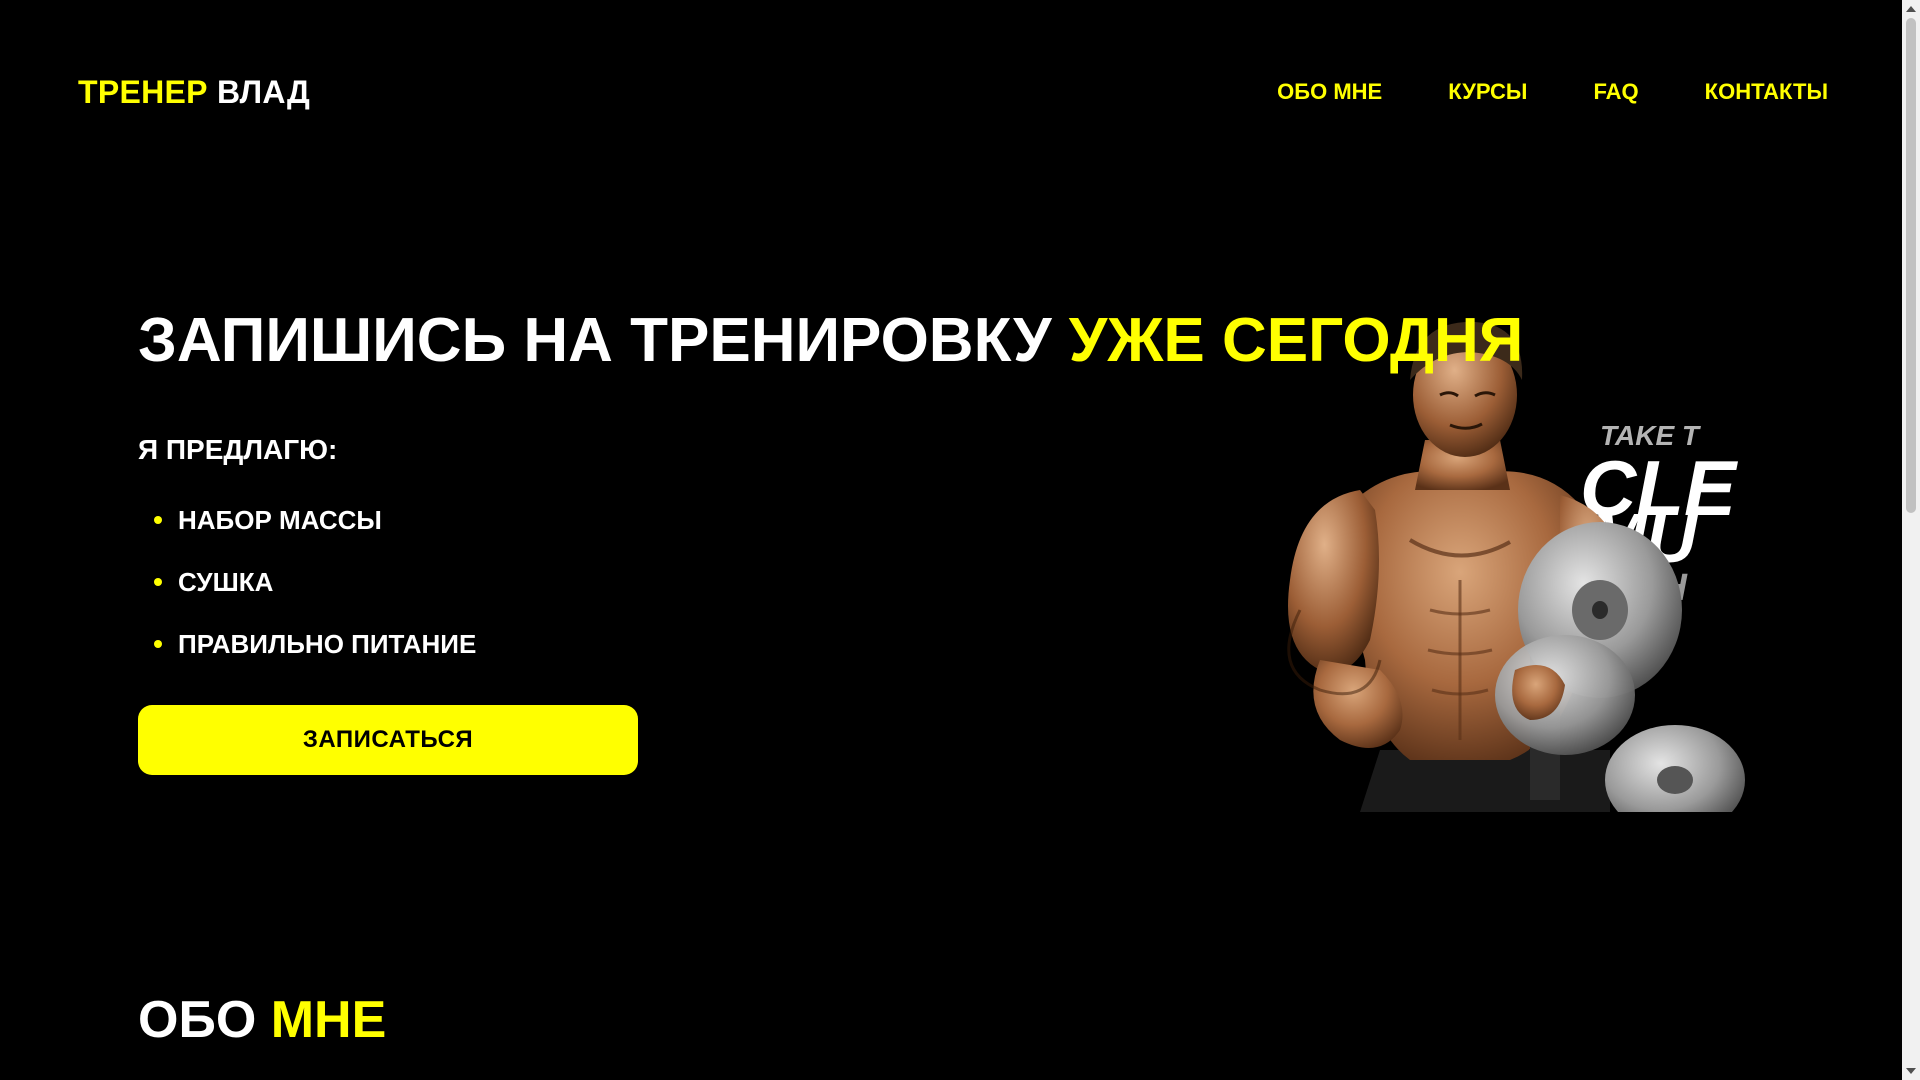 The width and height of the screenshot is (1920, 1080). I want to click on offer-item: СУШКА, so click(307, 595).